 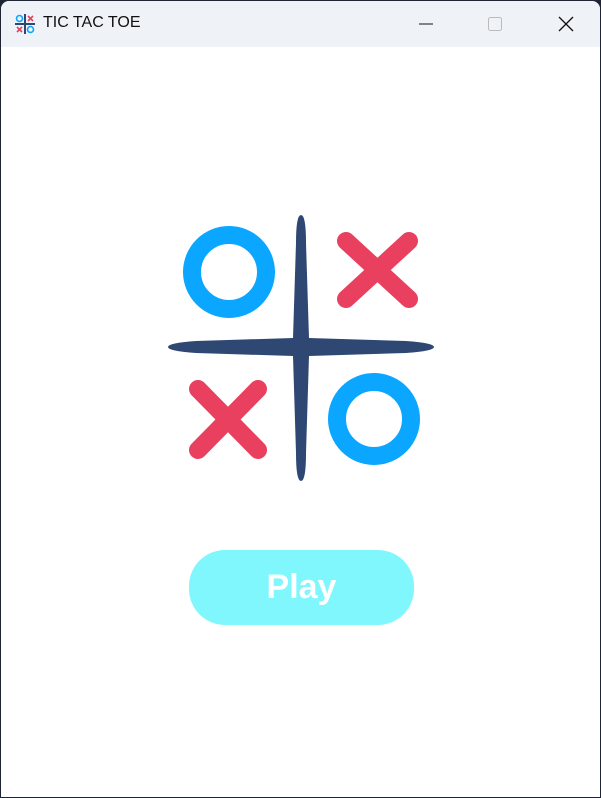 I want to click on title-bar: TIC TAC TOE, so click(x=300, y=24).